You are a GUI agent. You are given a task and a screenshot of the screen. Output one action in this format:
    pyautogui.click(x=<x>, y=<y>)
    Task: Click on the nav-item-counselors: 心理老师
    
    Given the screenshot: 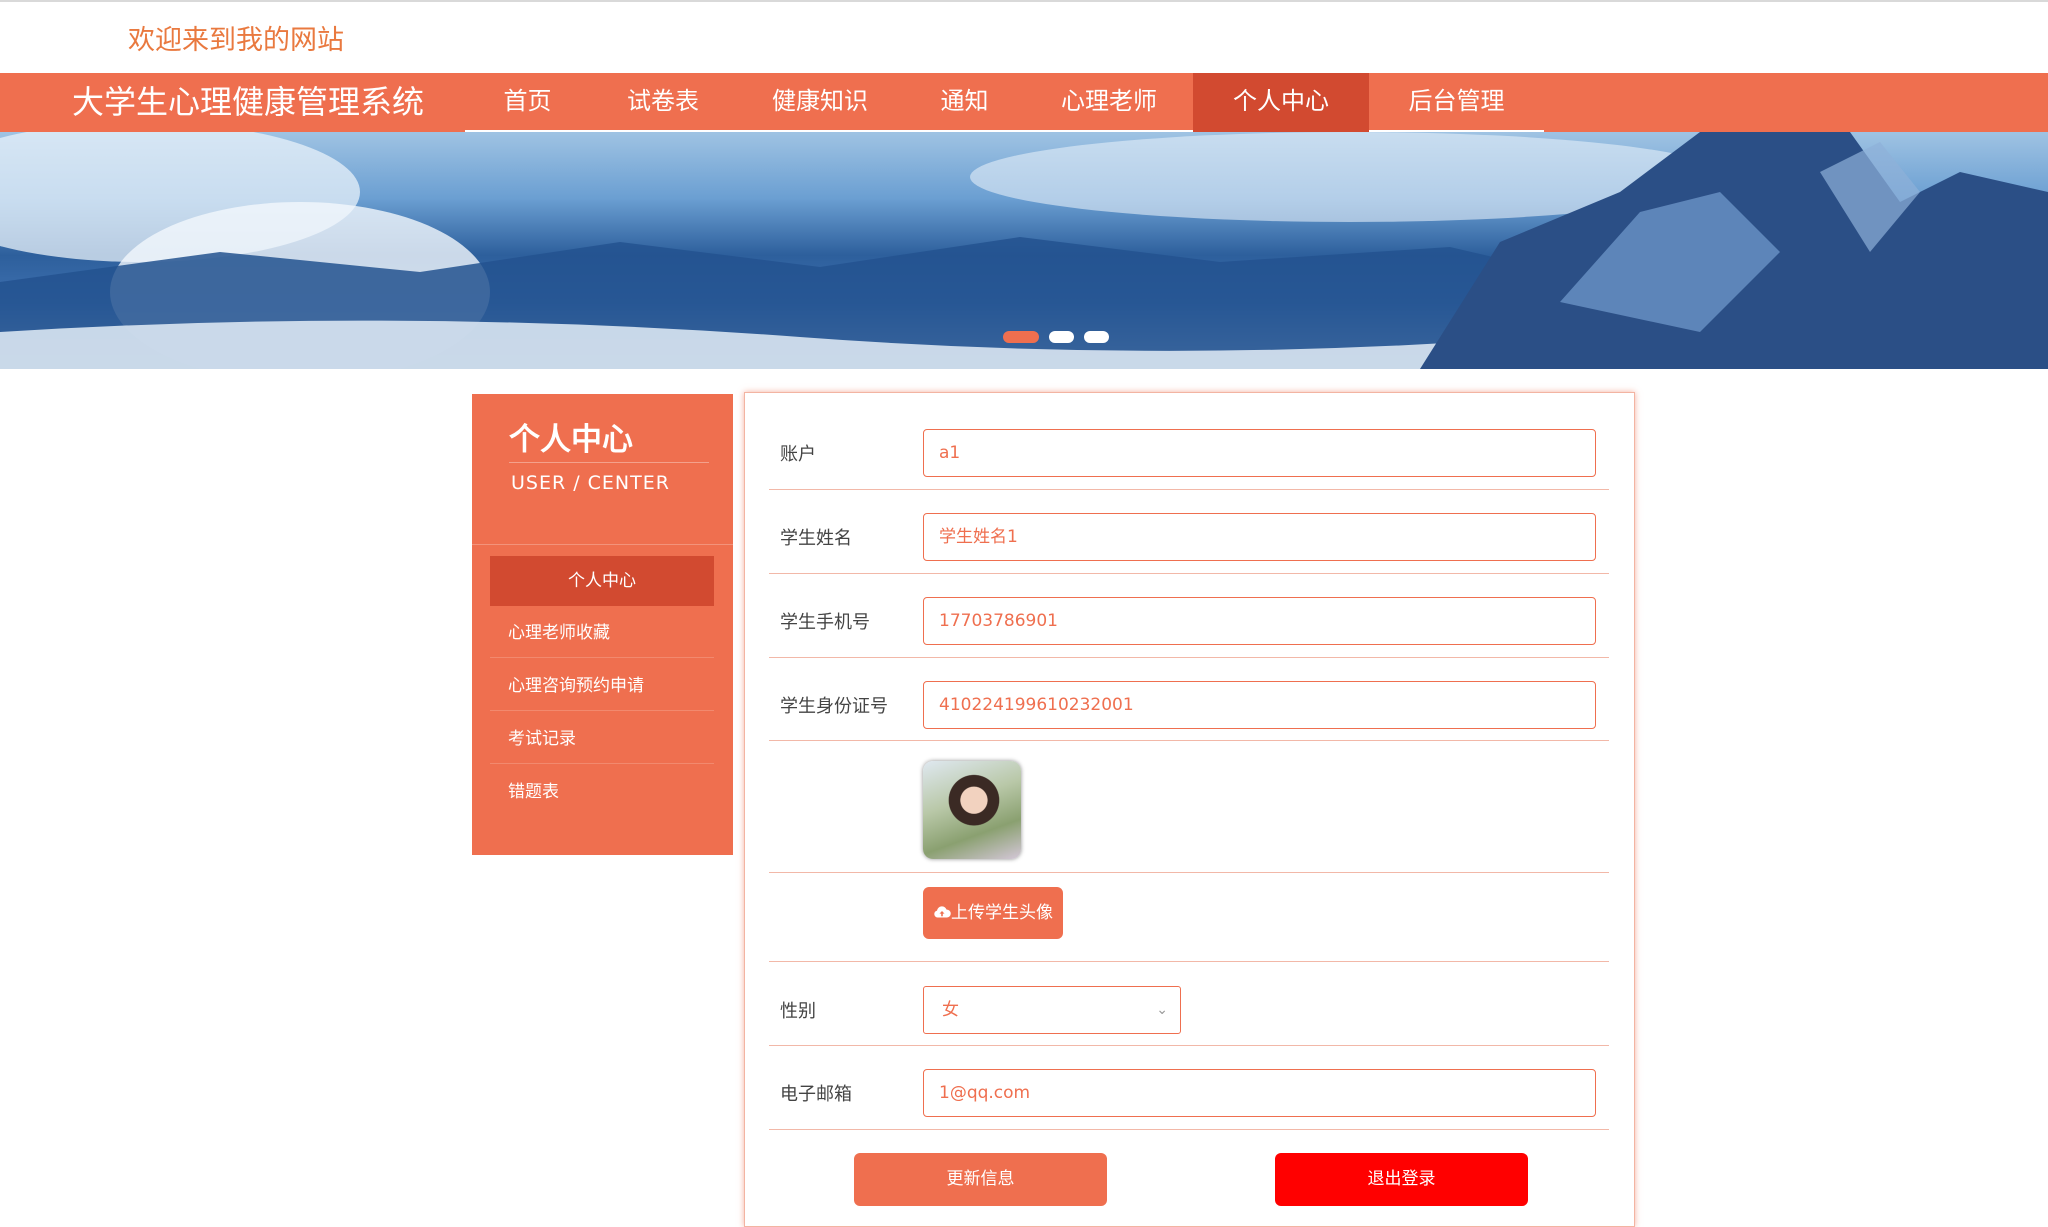 What is the action you would take?
    pyautogui.click(x=1109, y=102)
    